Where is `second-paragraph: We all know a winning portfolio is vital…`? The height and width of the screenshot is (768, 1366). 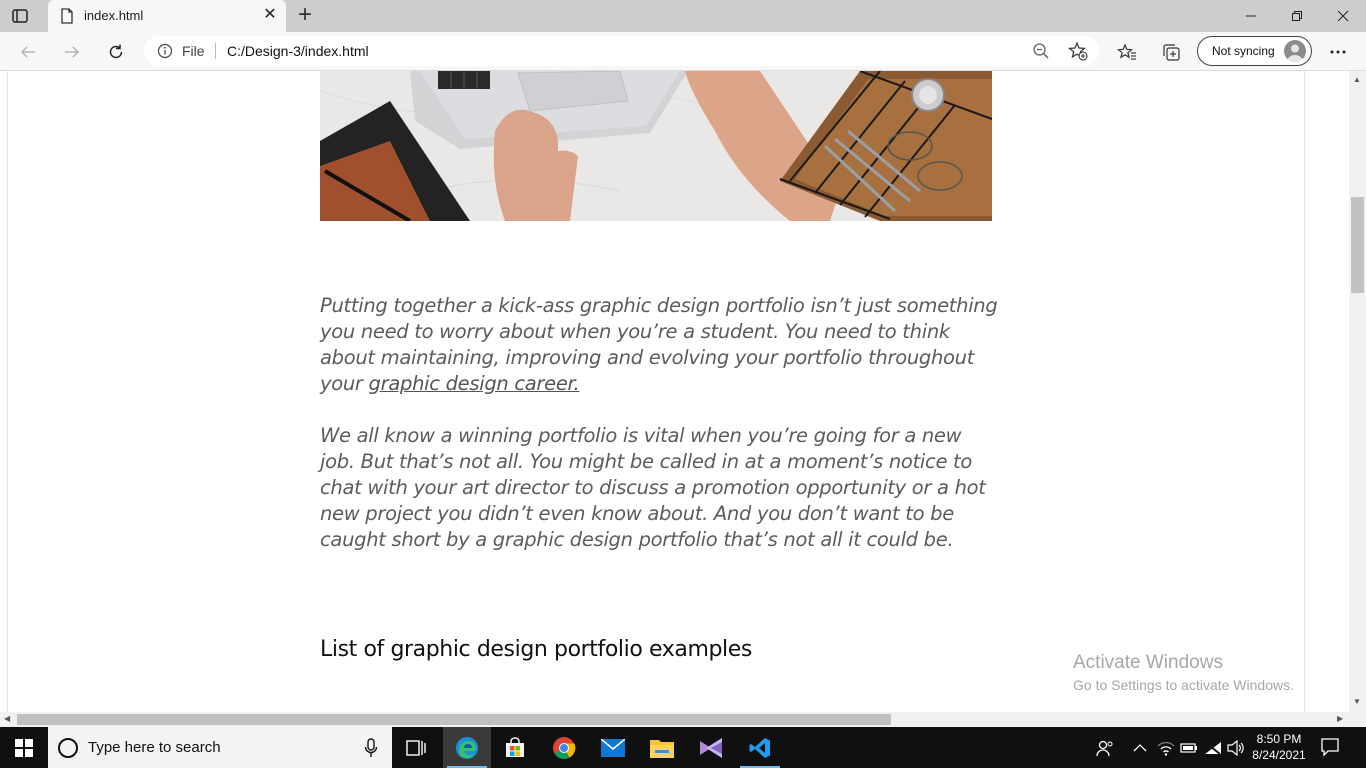
second-paragraph: We all know a winning portfolio is vital… is located at coordinates (653, 487).